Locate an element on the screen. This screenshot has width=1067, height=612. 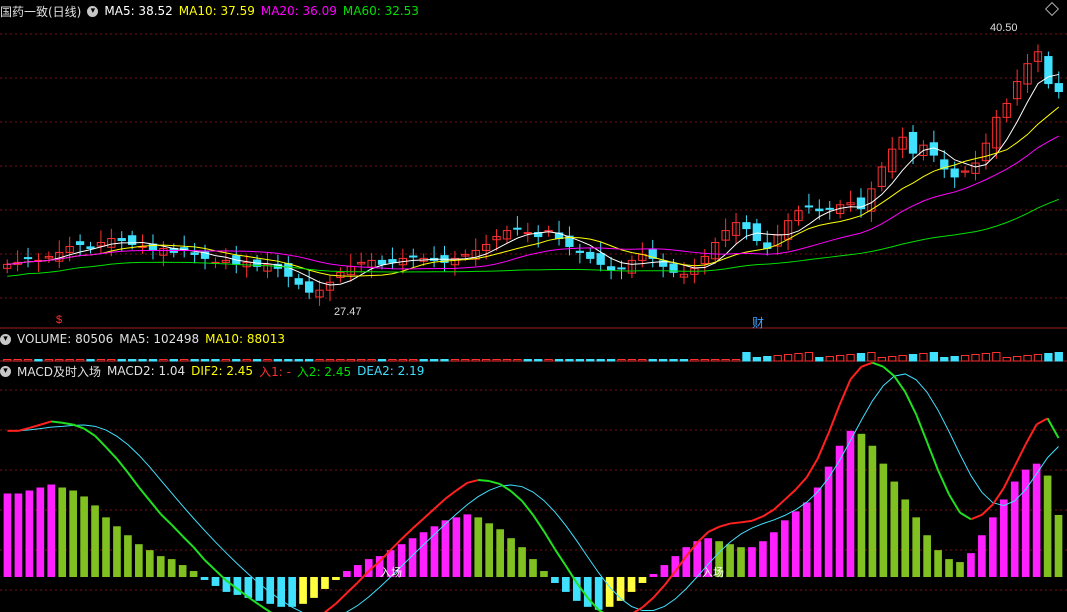
macd-title: MACD及时入场 is located at coordinates (59, 371).